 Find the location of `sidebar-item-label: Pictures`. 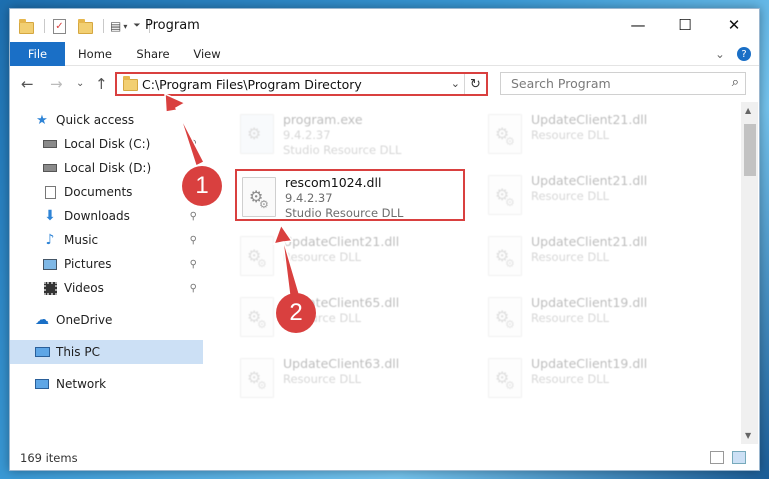

sidebar-item-label: Pictures is located at coordinates (88, 264).